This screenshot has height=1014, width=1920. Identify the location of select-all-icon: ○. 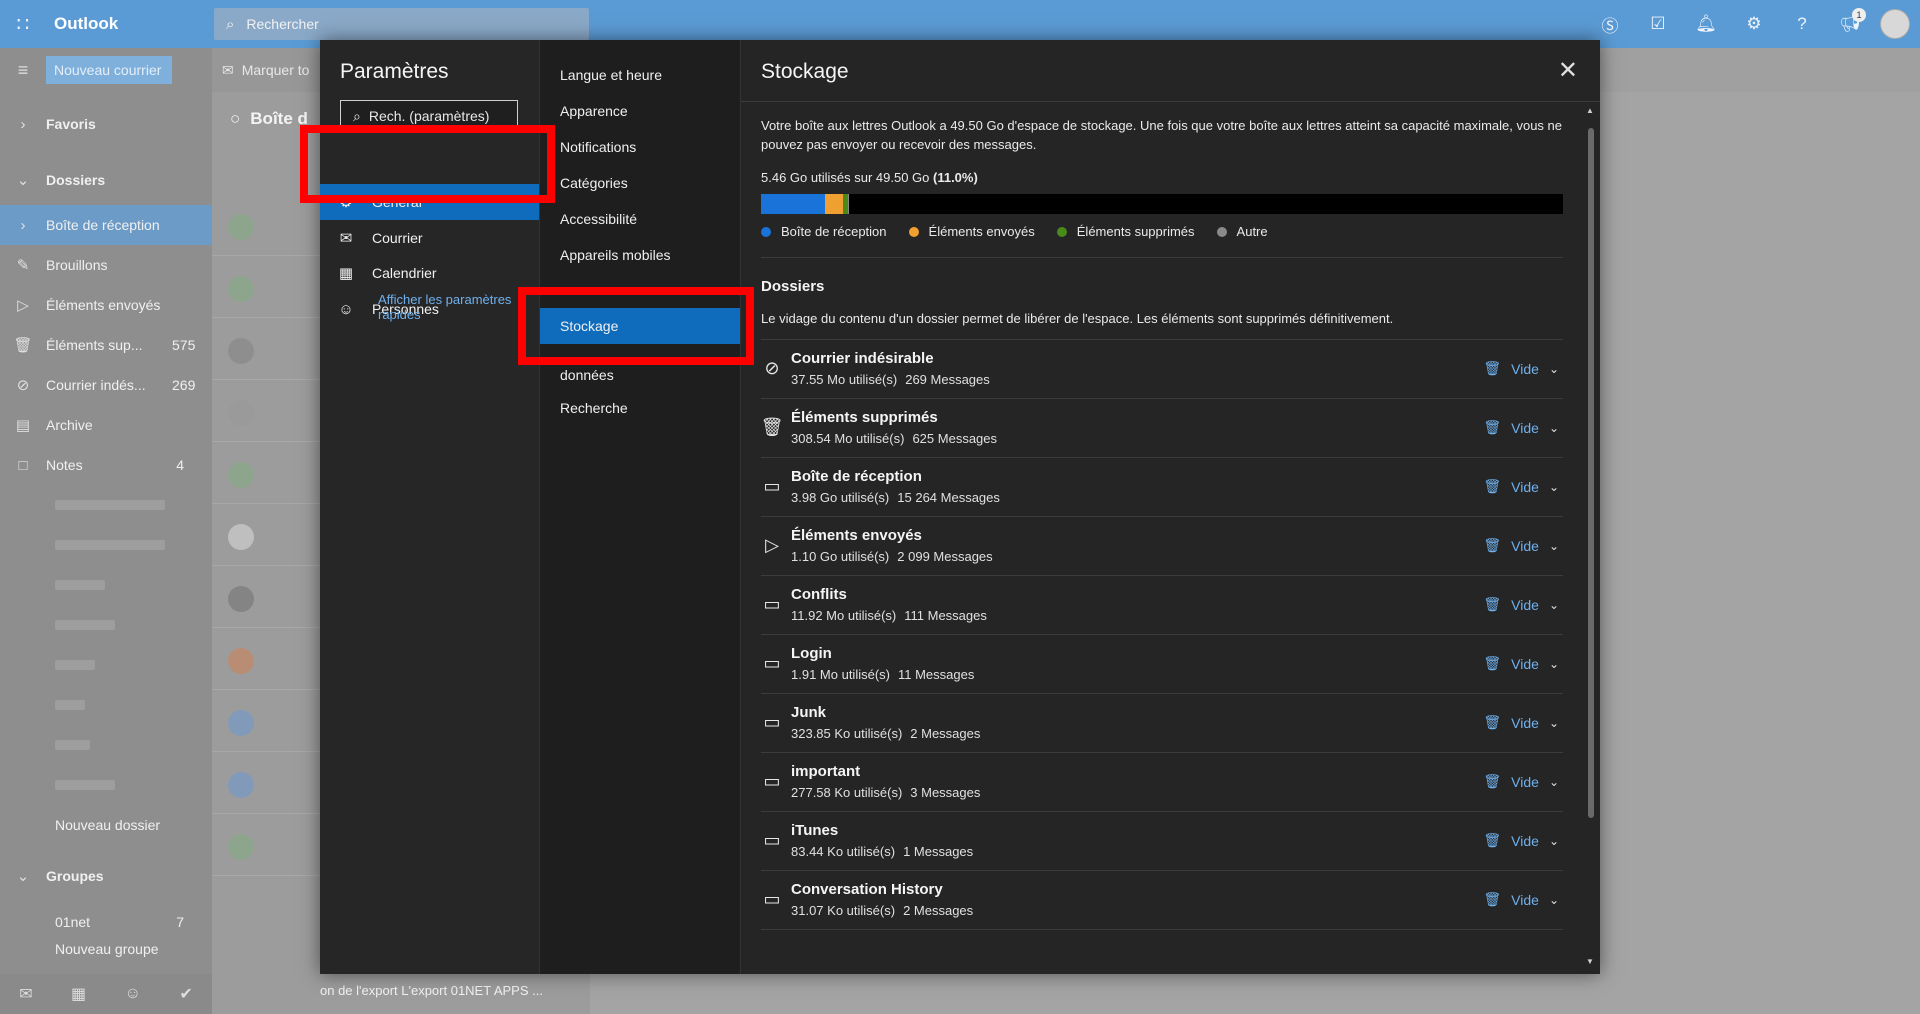
(235, 119).